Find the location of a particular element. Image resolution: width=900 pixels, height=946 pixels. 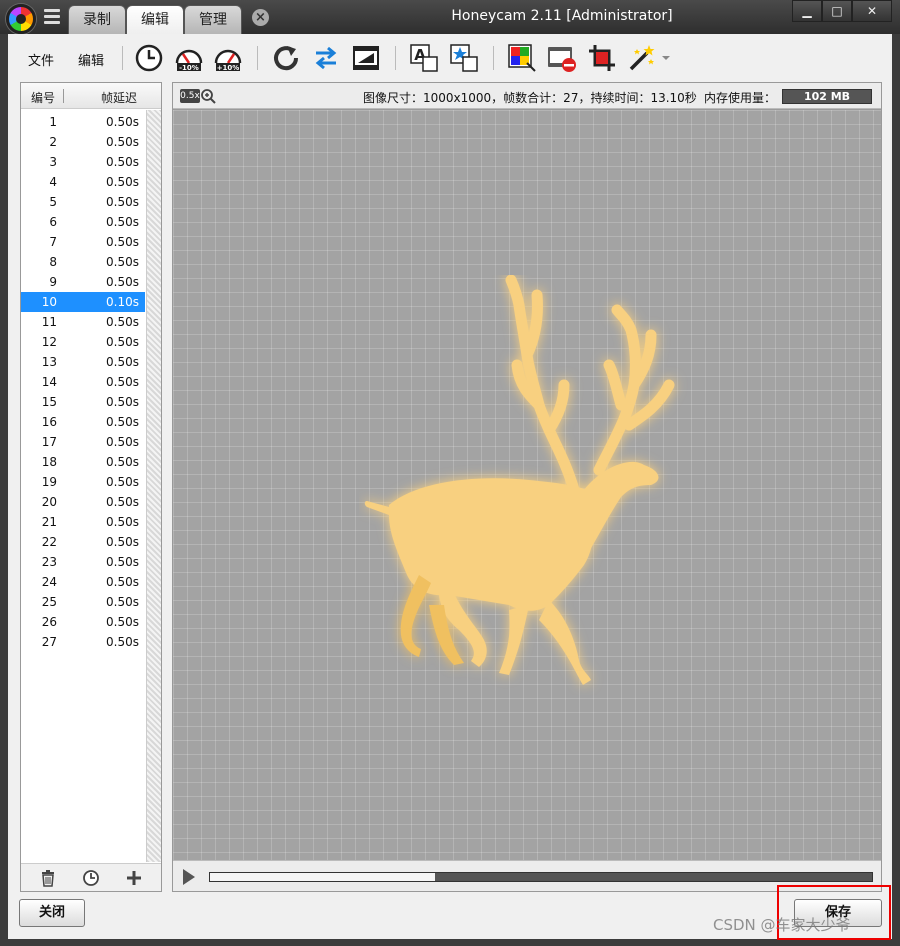

frame-list-row: 24 0.50s is located at coordinates (83, 582).